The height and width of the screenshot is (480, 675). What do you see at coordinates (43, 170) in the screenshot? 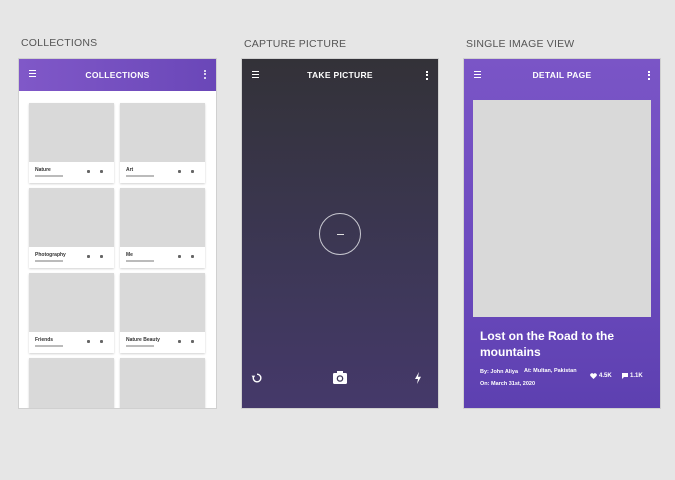
I see `collection-name: Nature` at bounding box center [43, 170].